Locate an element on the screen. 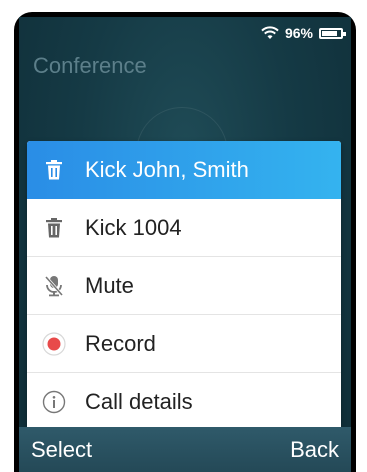 This screenshot has height=472, width=367. record-icon is located at coordinates (54, 343).